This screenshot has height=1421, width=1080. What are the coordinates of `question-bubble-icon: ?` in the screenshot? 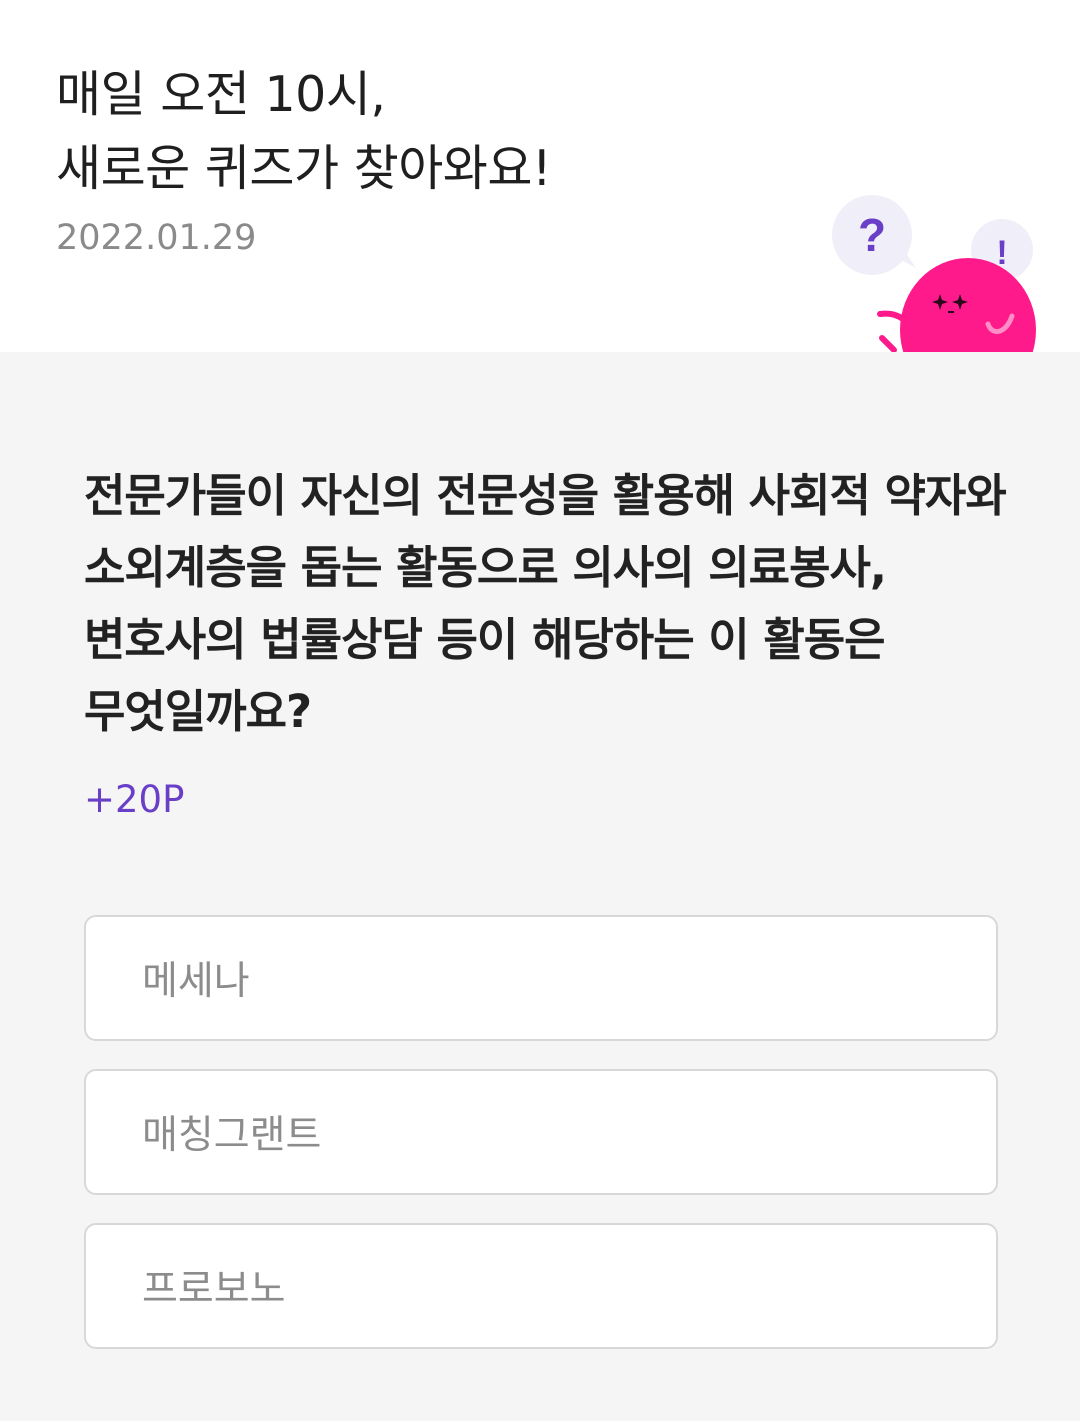 It's located at (874, 235).